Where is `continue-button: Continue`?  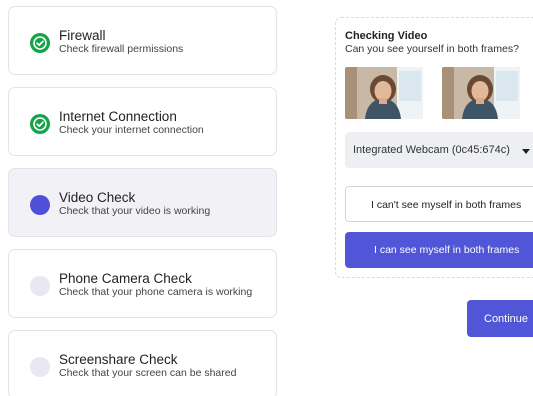 continue-button: Continue is located at coordinates (500, 318).